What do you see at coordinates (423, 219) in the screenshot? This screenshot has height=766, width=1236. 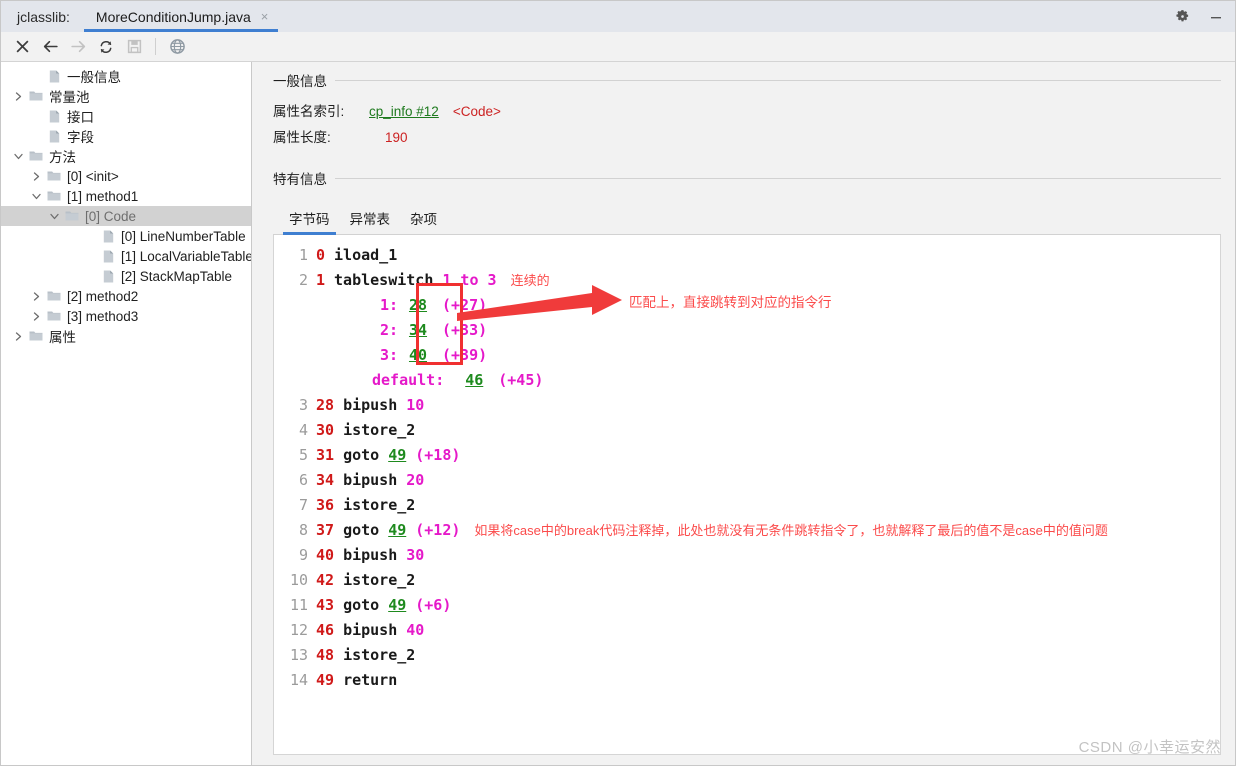 I see `tab-2: 杂项` at bounding box center [423, 219].